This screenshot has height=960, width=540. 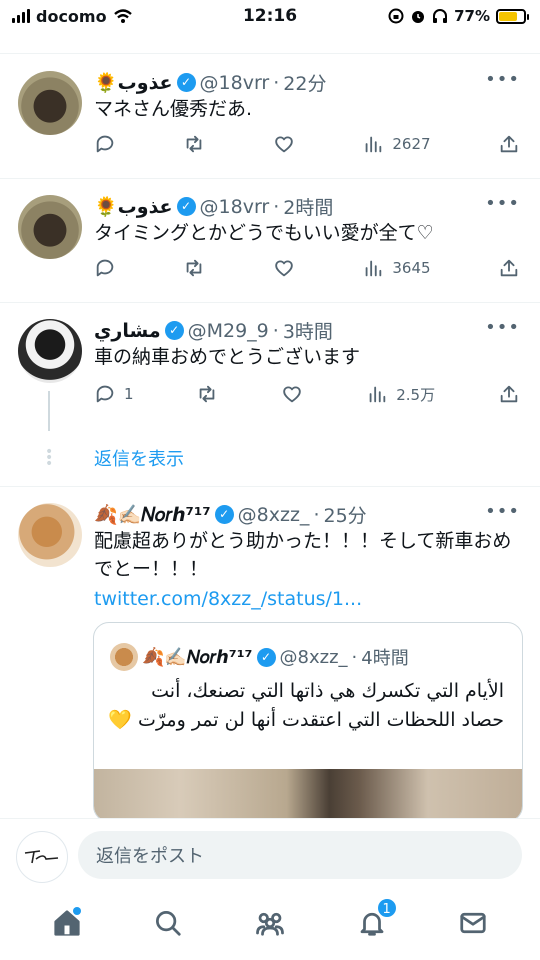 I want to click on tweet-text: 車の納車おめでとうございます, so click(x=227, y=357).